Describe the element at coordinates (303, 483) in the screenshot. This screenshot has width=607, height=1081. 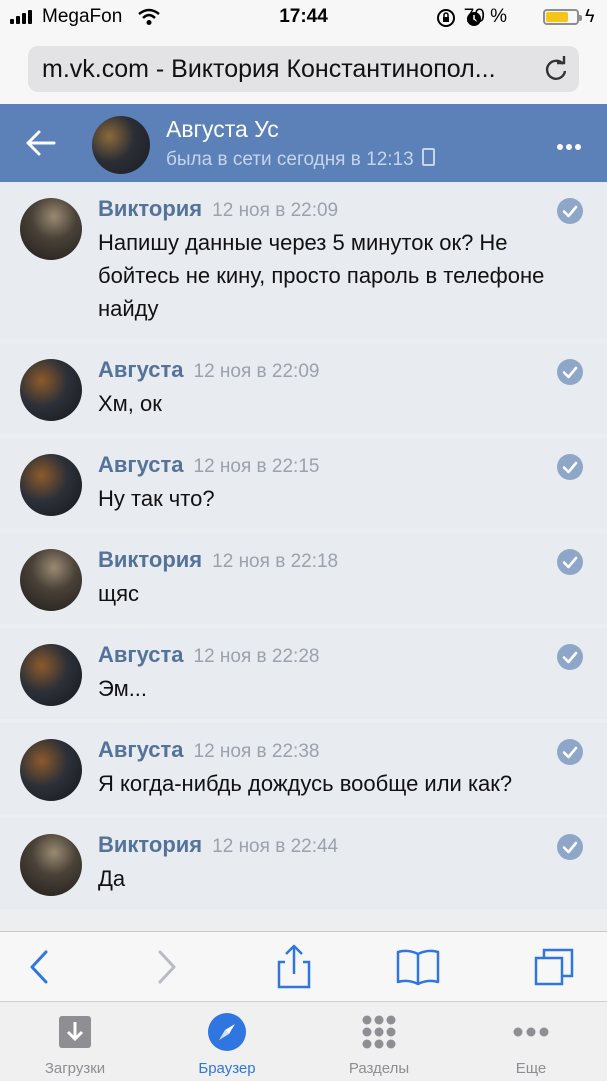
I see `message-item: Августа 12 ноя в 22:15 Ну так что?` at that location.